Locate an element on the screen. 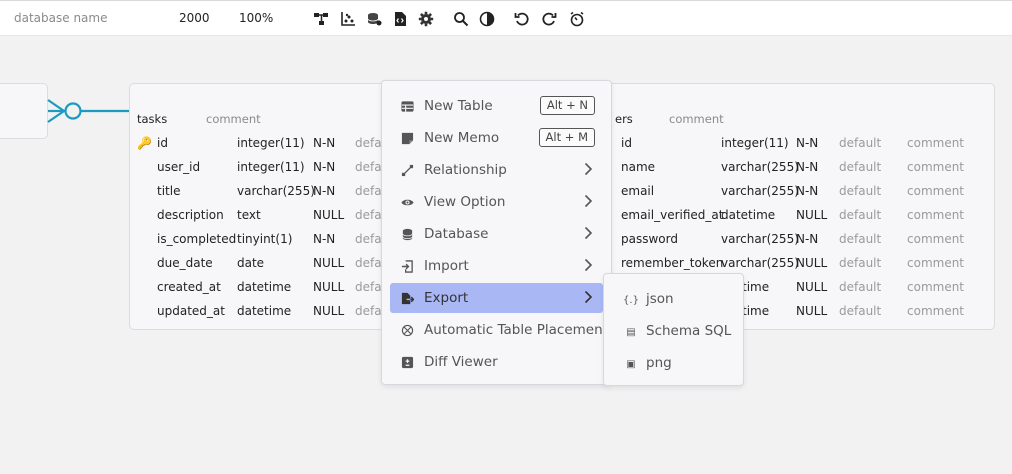 The height and width of the screenshot is (474, 1012). search-icon is located at coordinates (461, 19).